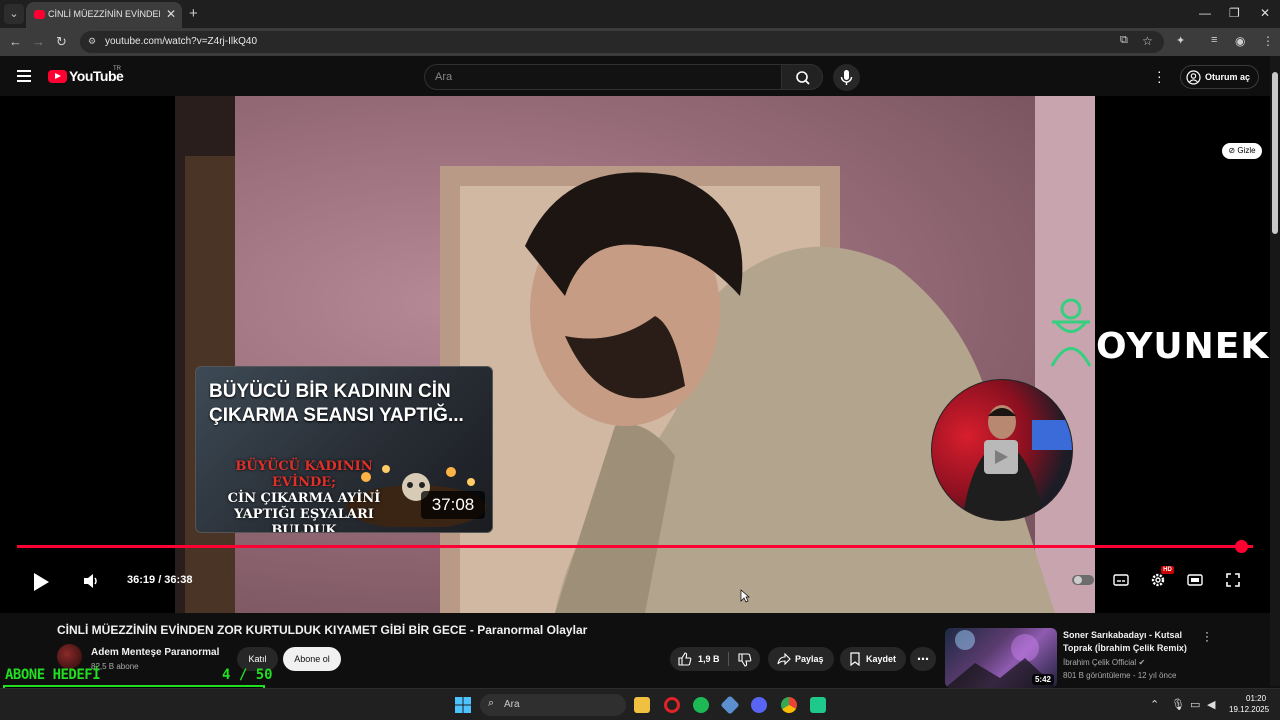 This screenshot has height=720, width=1280. What do you see at coordinates (15, 41) in the screenshot?
I see `back-icon: ←` at bounding box center [15, 41].